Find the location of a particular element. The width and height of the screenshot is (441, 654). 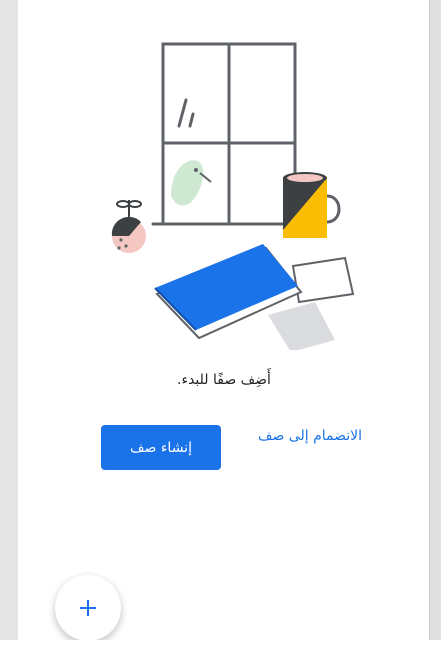

plus-icon is located at coordinates (88, 608).